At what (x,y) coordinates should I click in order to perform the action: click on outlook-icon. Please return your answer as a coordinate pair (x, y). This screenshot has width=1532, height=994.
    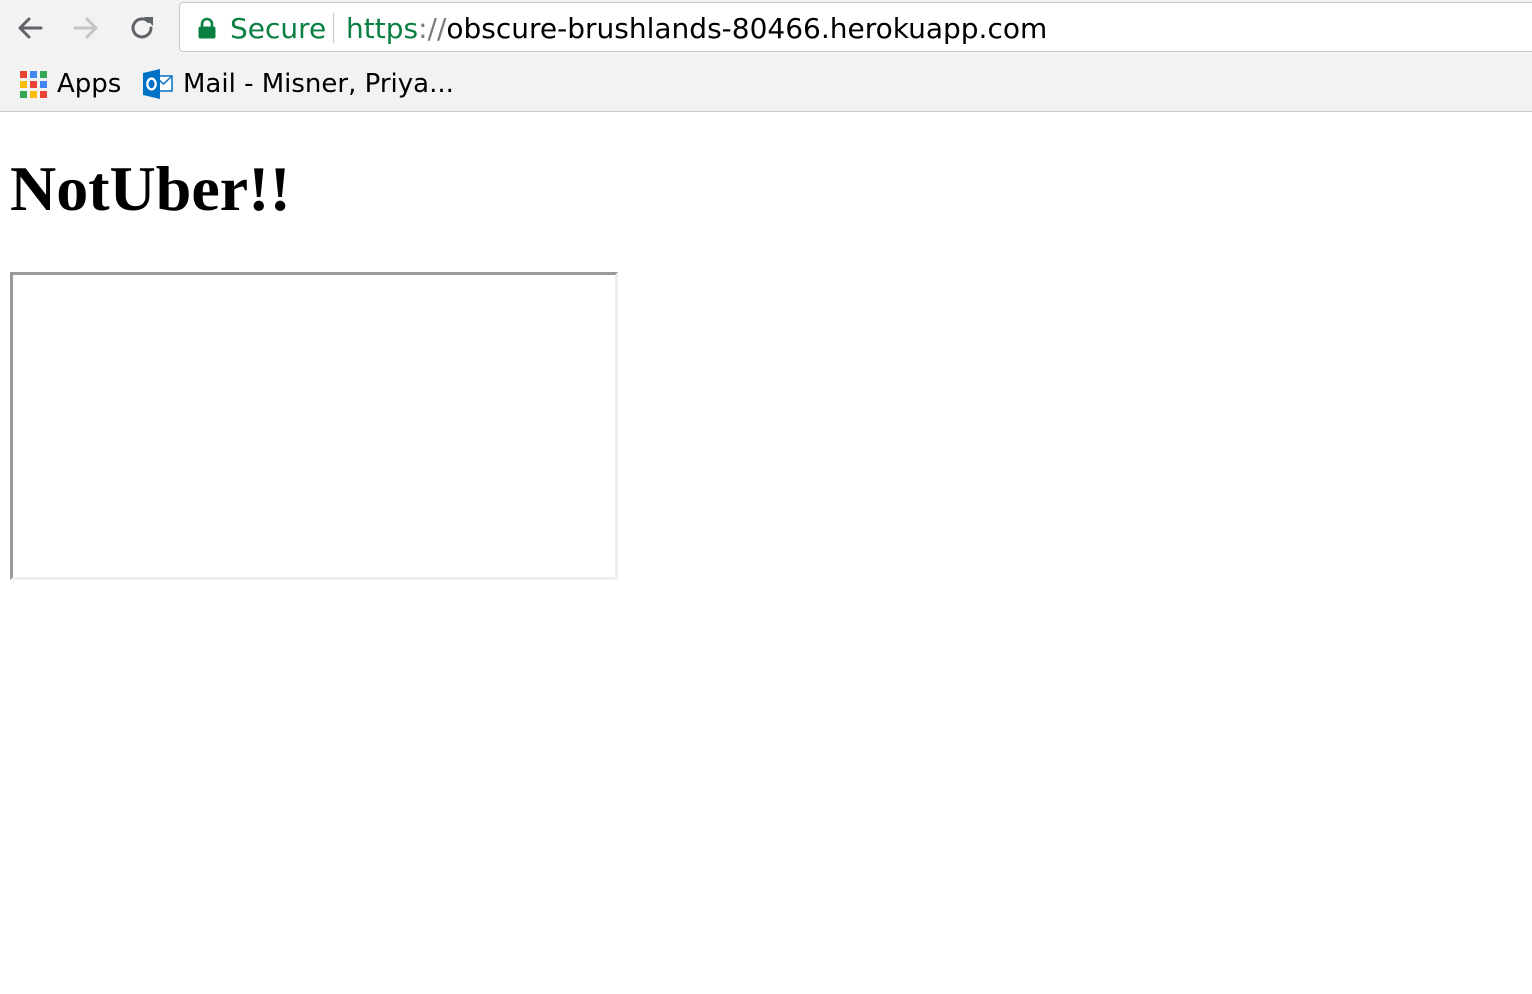
    Looking at the image, I should click on (158, 84).